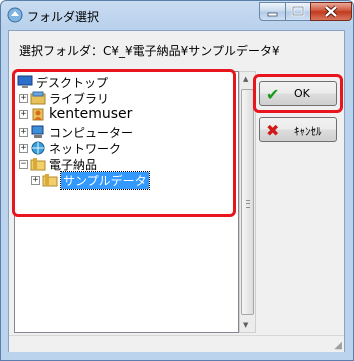 Image resolution: width=354 pixels, height=361 pixels. I want to click on maximize-button, so click(298, 11).